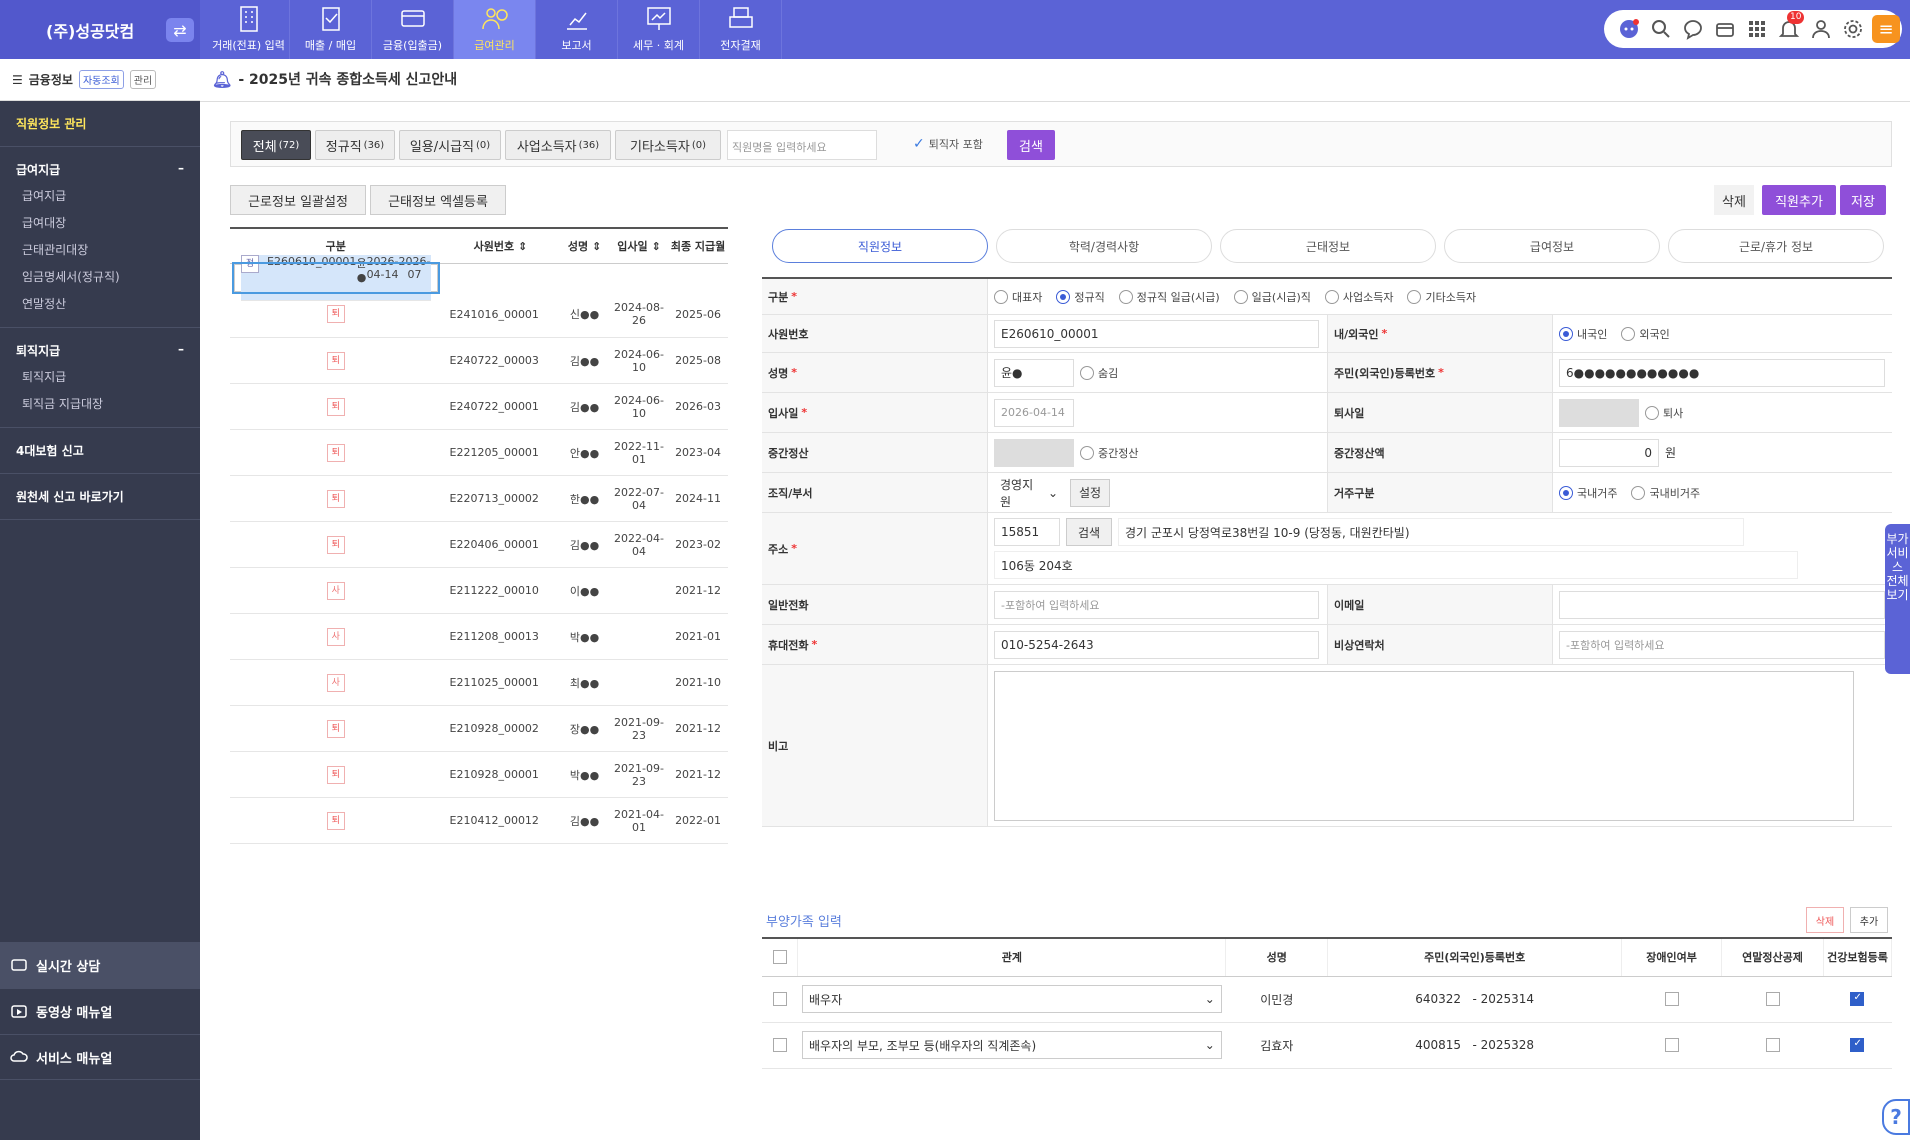  Describe the element at coordinates (577, 29) in the screenshot. I see `menu-reports: 보고서` at that location.